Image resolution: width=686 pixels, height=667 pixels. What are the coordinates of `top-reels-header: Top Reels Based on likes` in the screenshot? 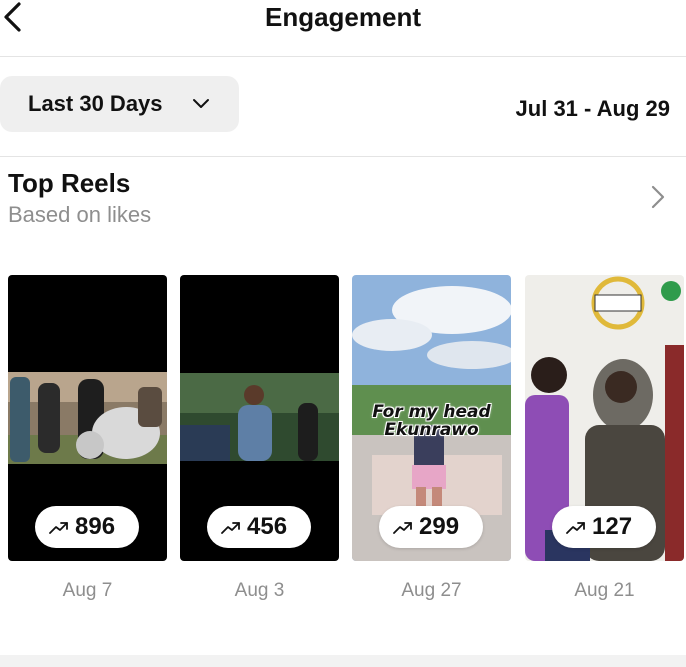 It's located at (343, 196).